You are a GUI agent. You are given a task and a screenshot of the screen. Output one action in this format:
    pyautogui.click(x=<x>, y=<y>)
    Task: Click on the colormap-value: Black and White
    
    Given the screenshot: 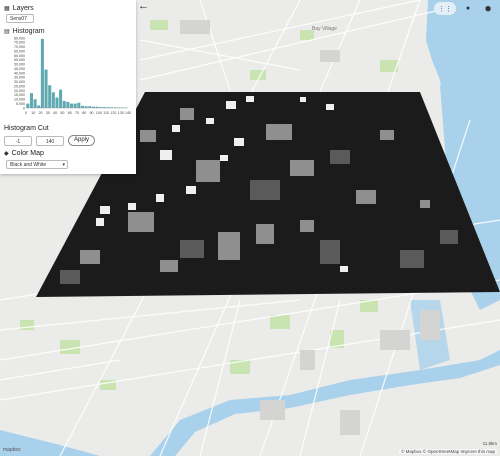 What is the action you would take?
    pyautogui.click(x=28, y=165)
    